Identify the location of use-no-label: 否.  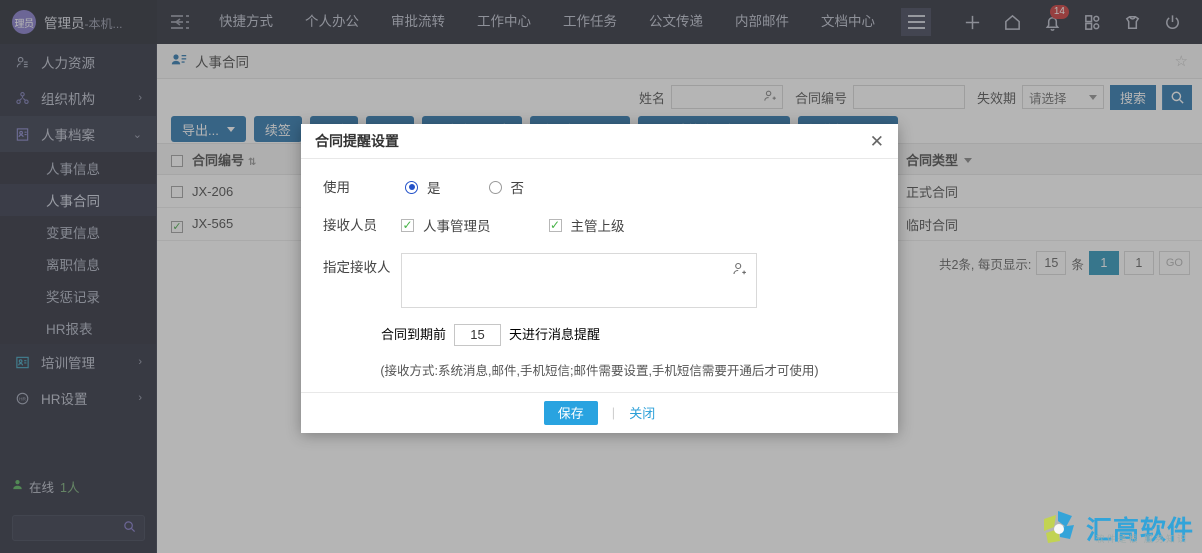
(517, 188).